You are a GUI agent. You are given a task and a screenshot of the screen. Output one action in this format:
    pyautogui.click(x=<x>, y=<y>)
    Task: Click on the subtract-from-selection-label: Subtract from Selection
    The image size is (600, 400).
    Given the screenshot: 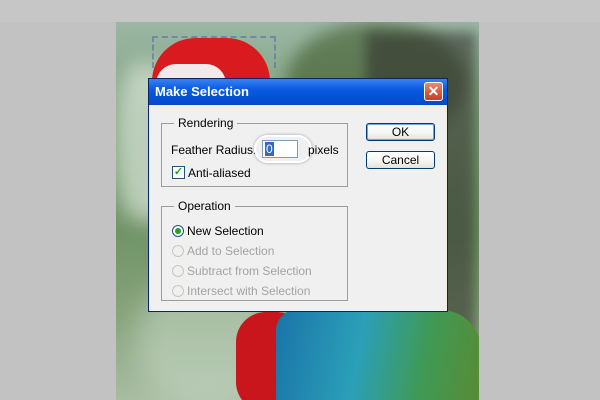 What is the action you would take?
    pyautogui.click(x=249, y=271)
    